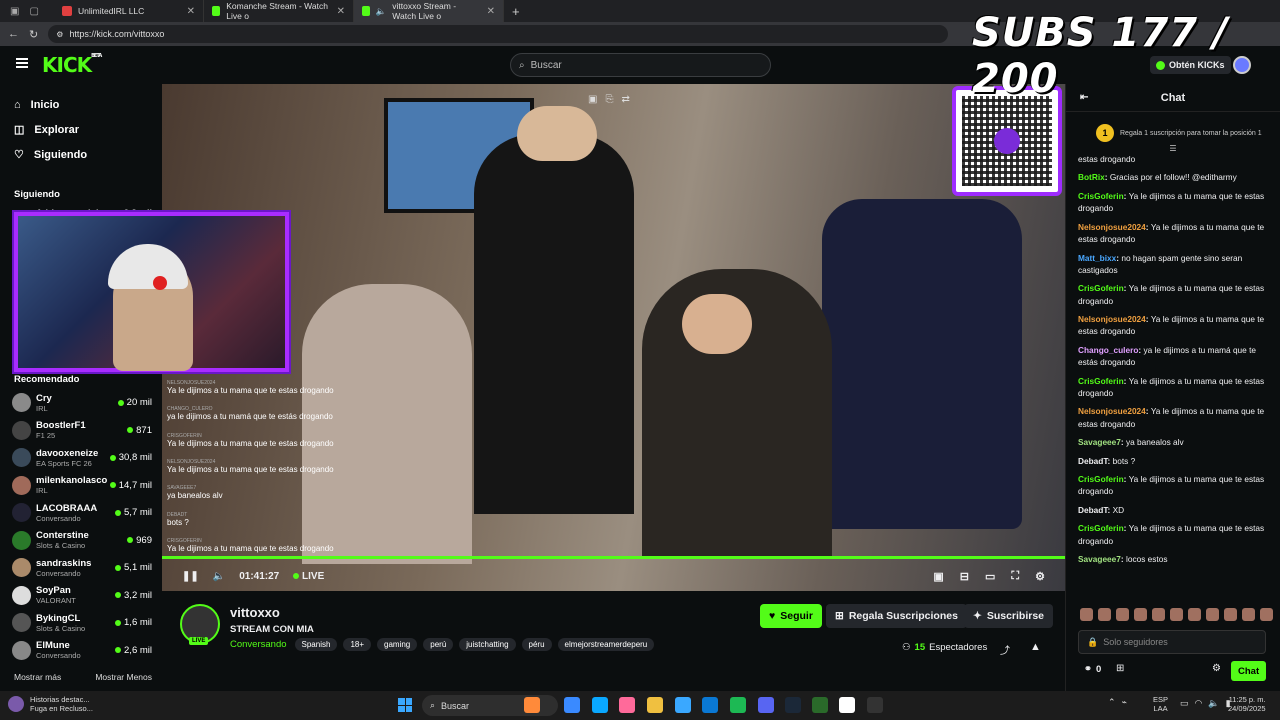 The image size is (1280, 720). Describe the element at coordinates (1097, 258) in the screenshot. I see `chat-username: Matt_bixx` at that location.